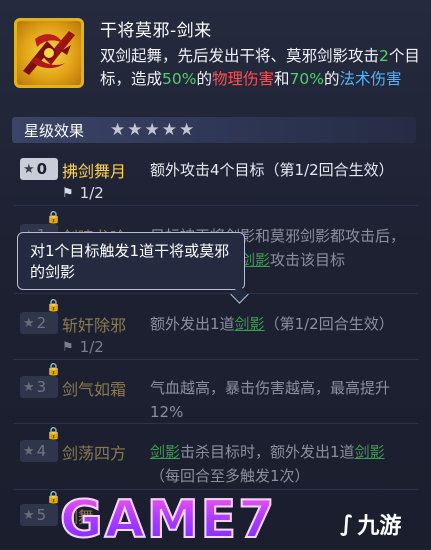  I want to click on row-name: 剑气如霜, so click(94, 389).